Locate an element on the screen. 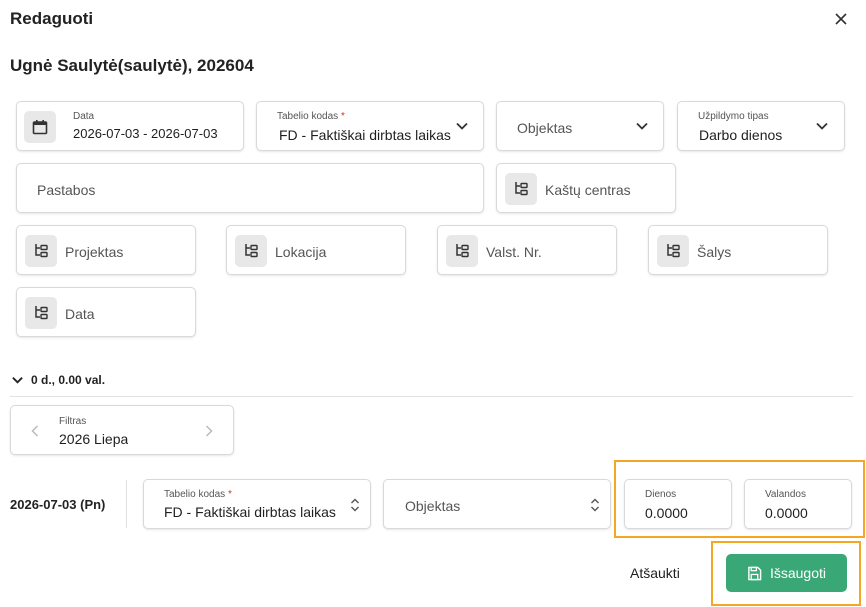 The height and width of the screenshot is (607, 866). pastabos-input: Pastabos is located at coordinates (250, 188).